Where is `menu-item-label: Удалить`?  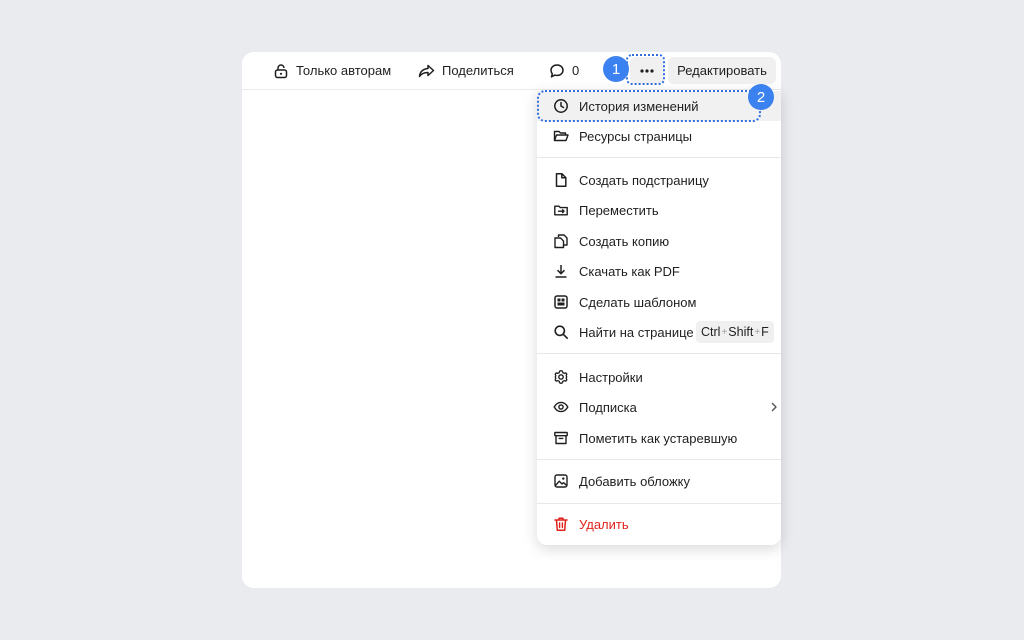 menu-item-label: Удалить is located at coordinates (604, 524).